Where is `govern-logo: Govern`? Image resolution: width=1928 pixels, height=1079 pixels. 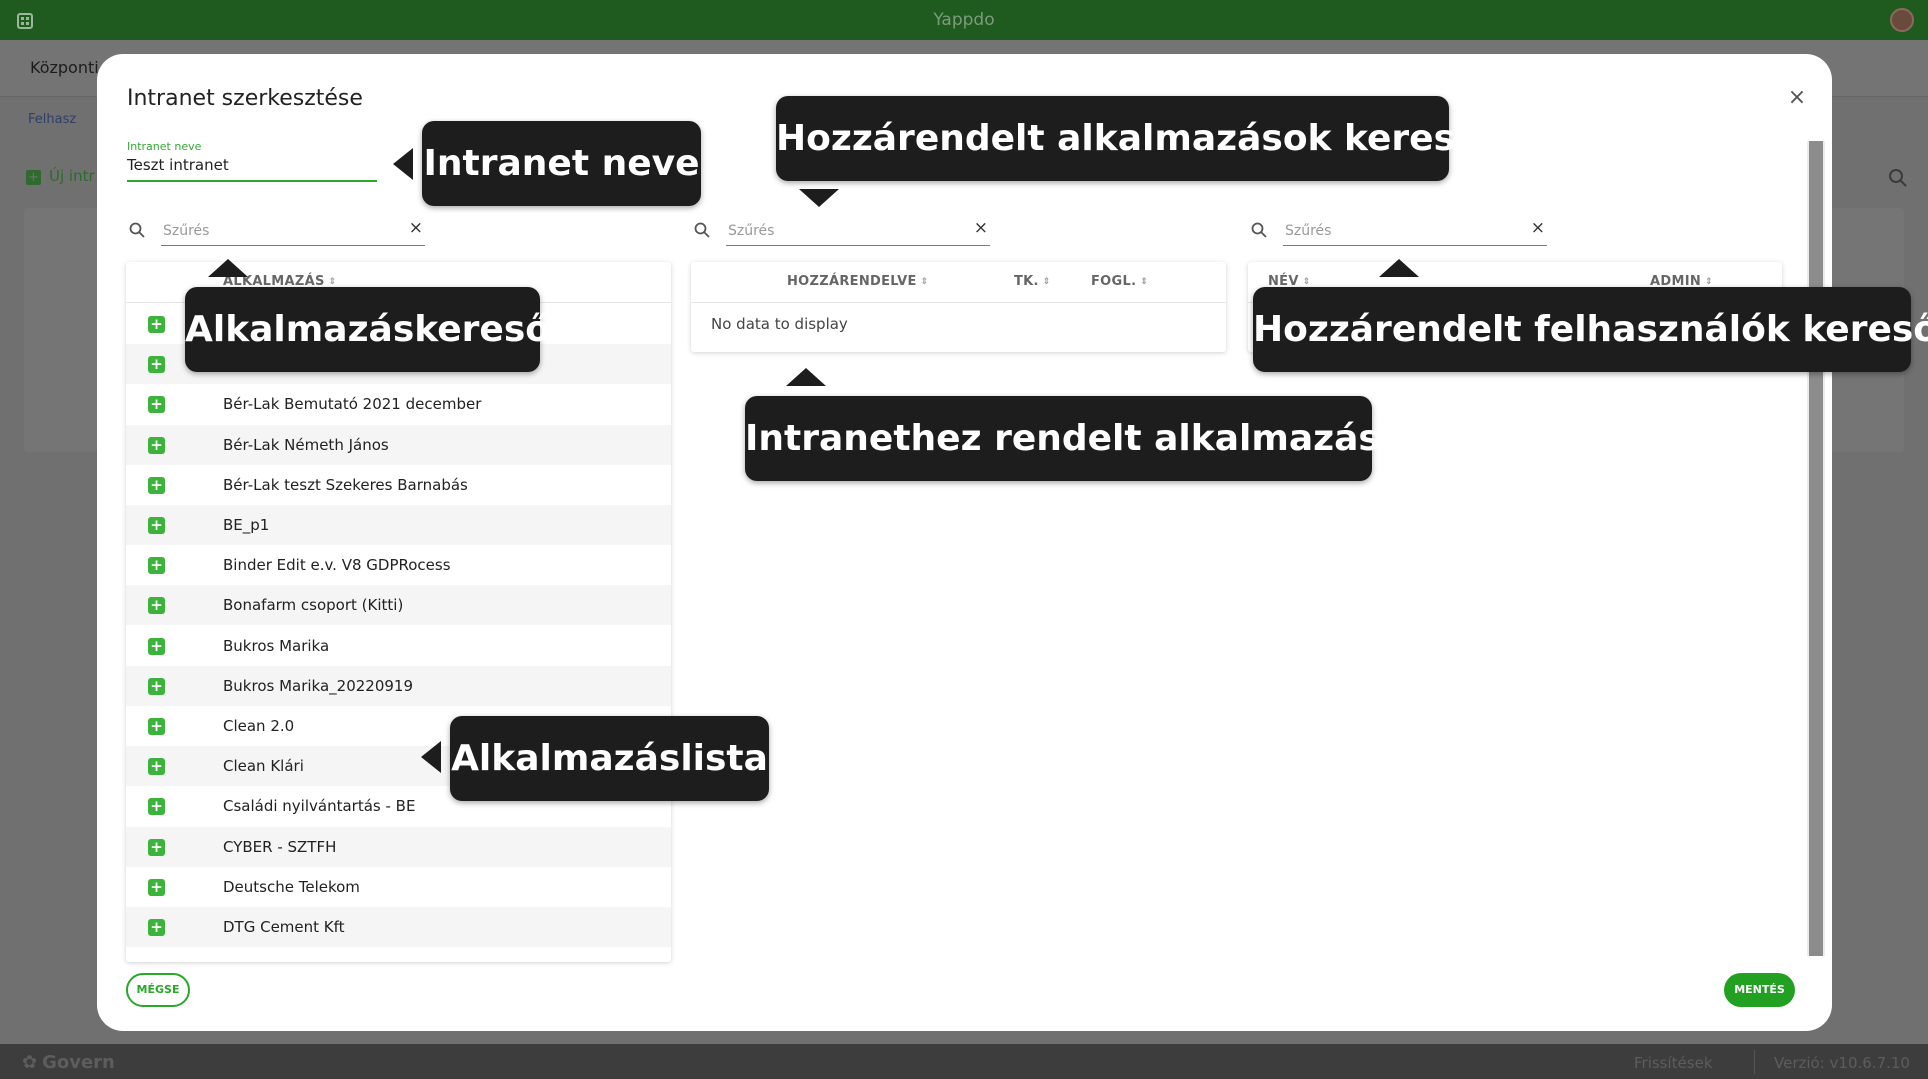 govern-logo: Govern is located at coordinates (68, 1062).